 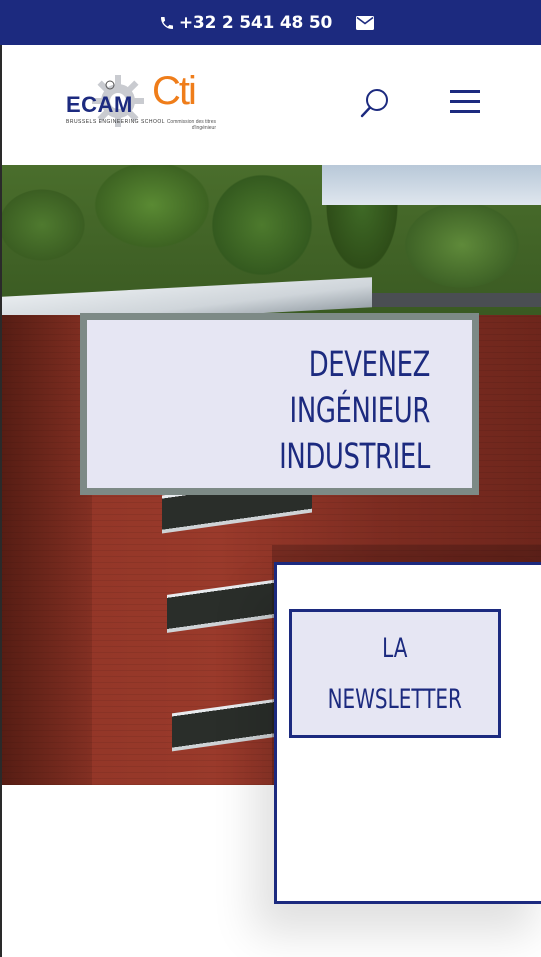 I want to click on top-contact-bar: +32 2 541 48 50, so click(x=270, y=22).